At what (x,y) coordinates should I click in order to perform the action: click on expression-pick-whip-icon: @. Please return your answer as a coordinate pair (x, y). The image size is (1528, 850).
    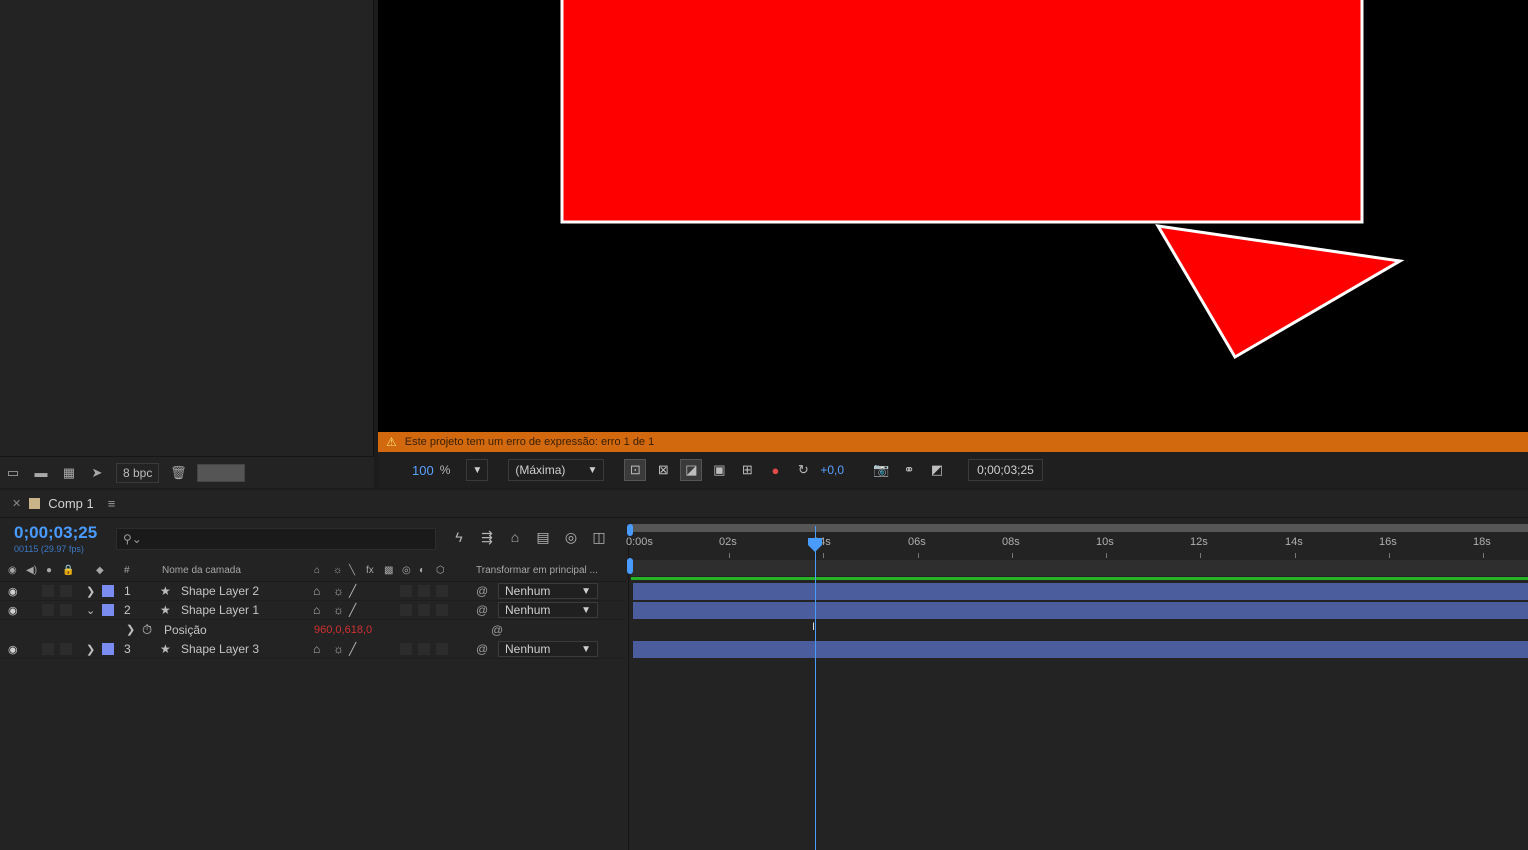
    Looking at the image, I should click on (497, 630).